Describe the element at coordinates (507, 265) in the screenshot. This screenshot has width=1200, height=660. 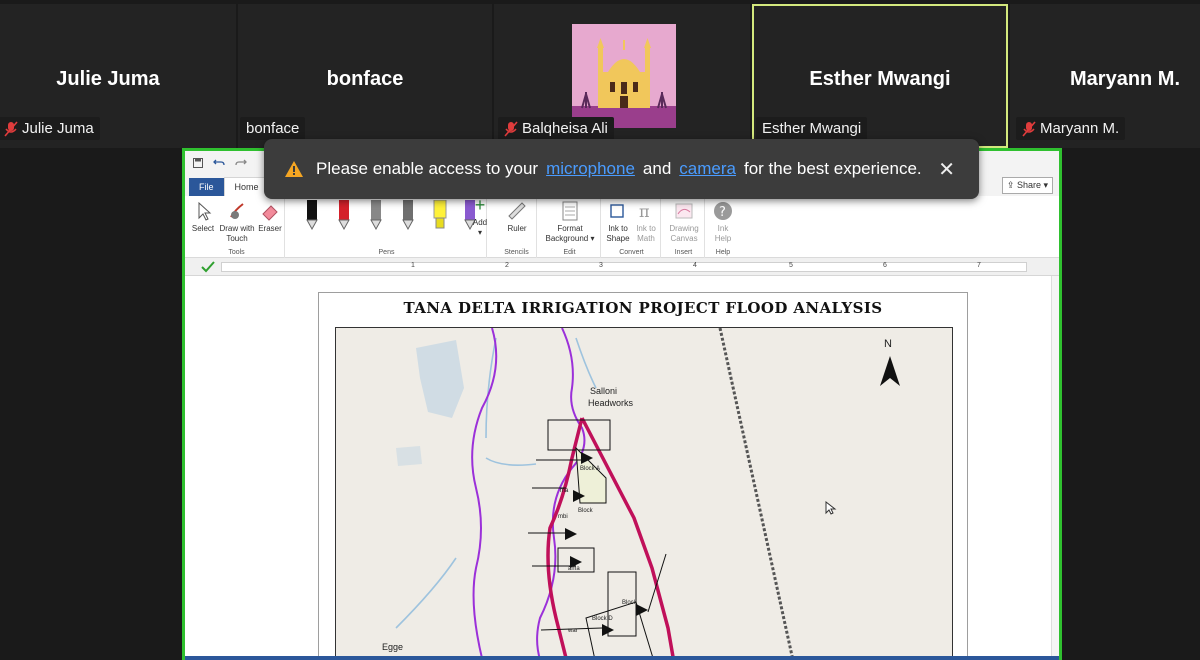
I see `ruler-number: 2` at that location.